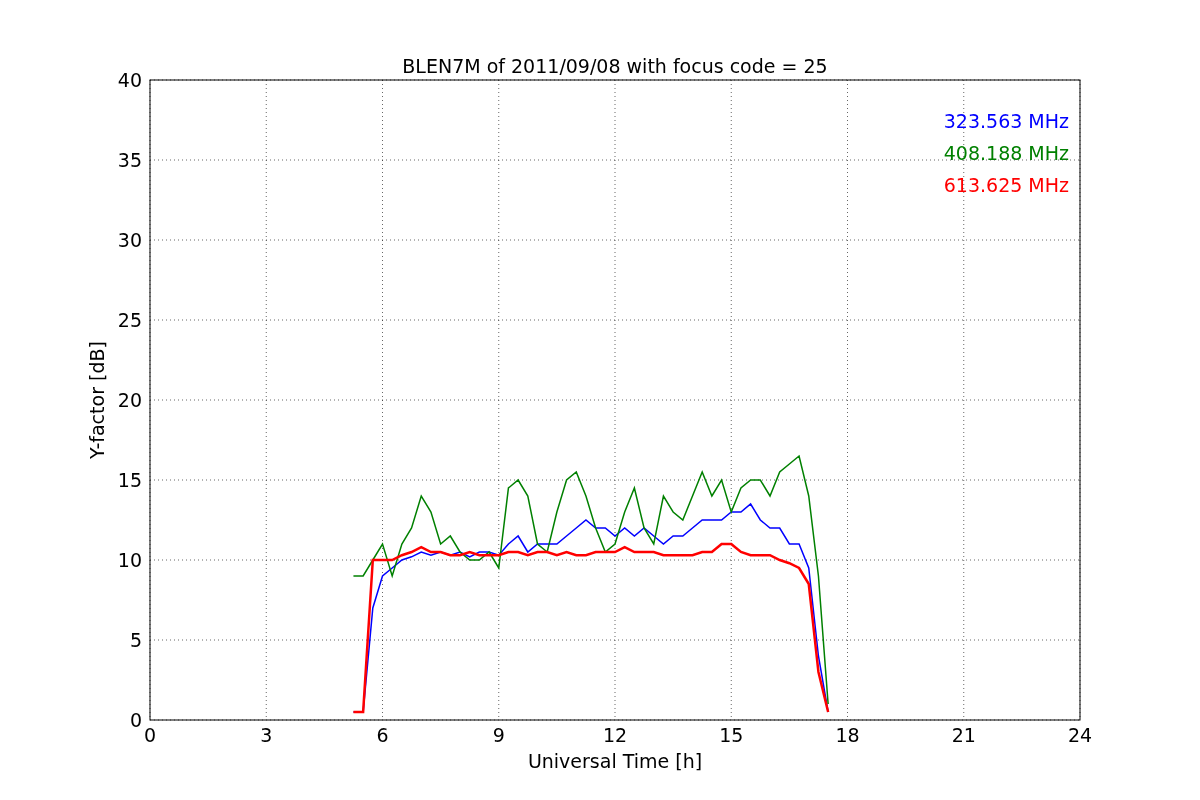  What do you see at coordinates (498, 735) in the screenshot?
I see `x-tick-label: 9` at bounding box center [498, 735].